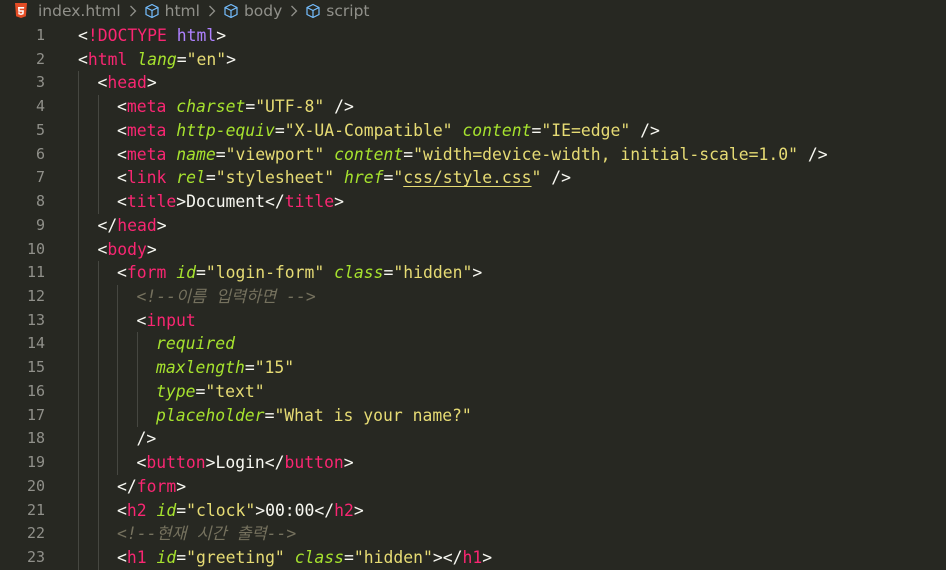  Describe the element at coordinates (473, 534) in the screenshot. I see `code-line: 22<!--현재 시간 출력-->` at that location.